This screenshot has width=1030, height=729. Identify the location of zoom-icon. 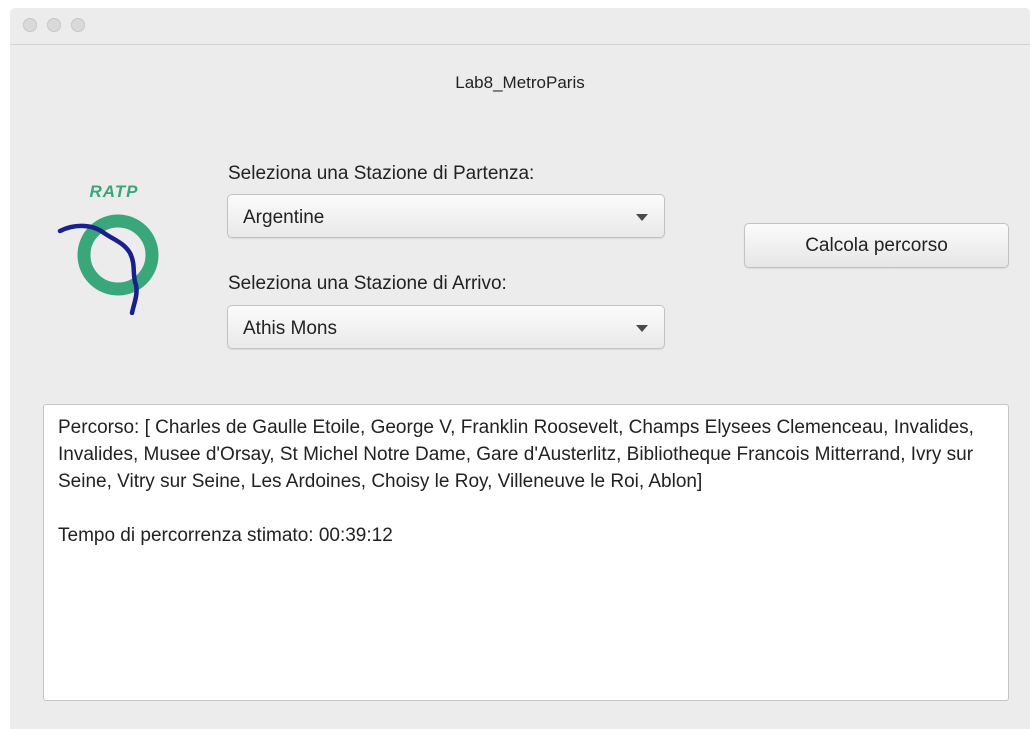
(78, 25).